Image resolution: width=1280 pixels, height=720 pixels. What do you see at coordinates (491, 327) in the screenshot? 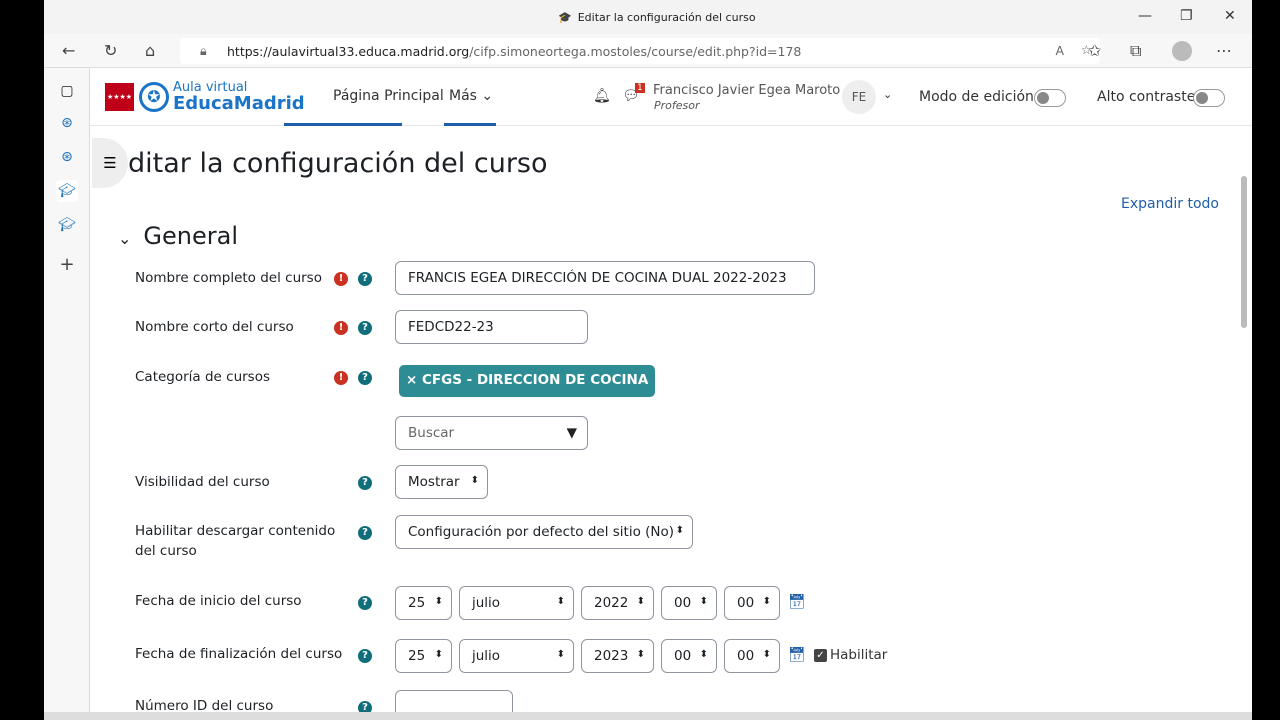
I see `shortname-input: FEDCD22-23` at bounding box center [491, 327].